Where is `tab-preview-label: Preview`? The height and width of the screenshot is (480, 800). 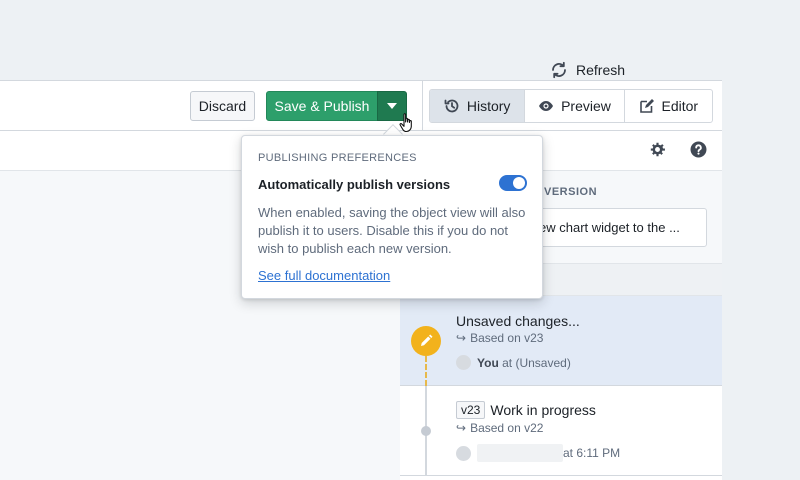
tab-preview-label: Preview is located at coordinates (586, 106).